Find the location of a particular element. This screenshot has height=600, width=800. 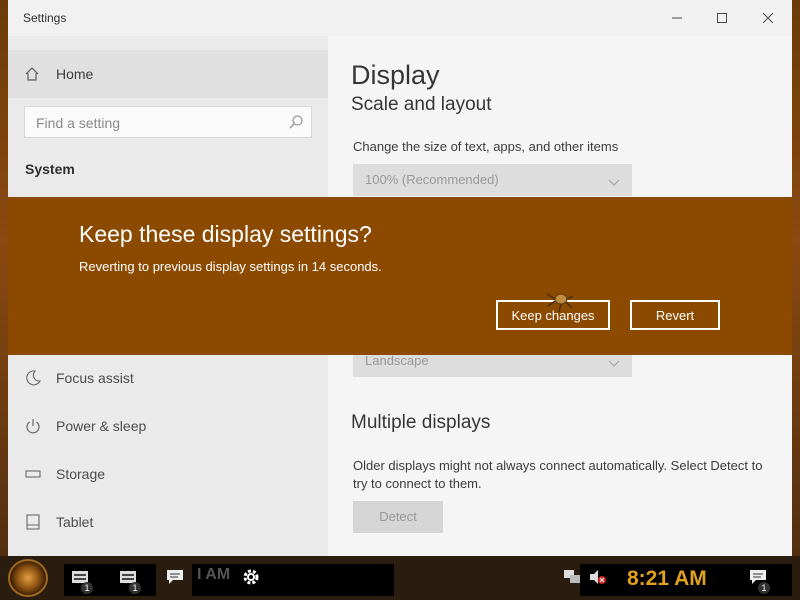

mouse-cursor-icon is located at coordinates (559, 304).